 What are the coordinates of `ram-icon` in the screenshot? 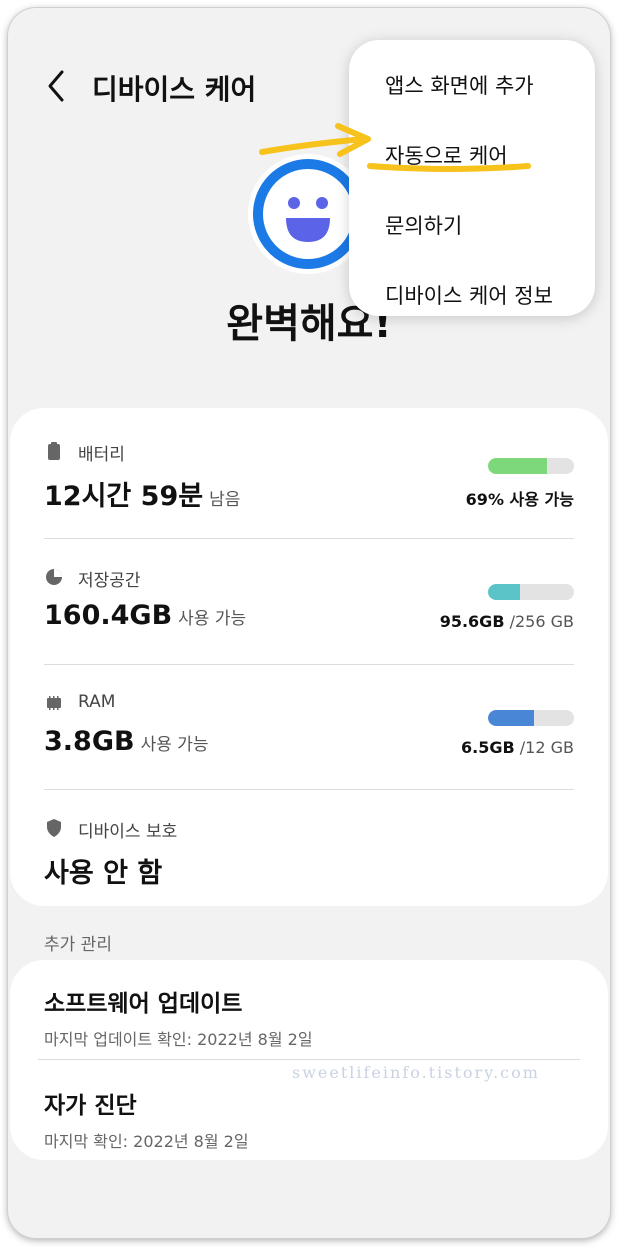 It's located at (54, 703).